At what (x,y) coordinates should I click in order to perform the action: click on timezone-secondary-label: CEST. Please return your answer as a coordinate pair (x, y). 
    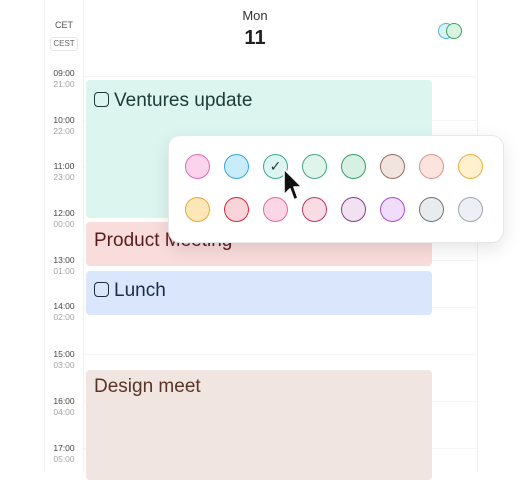
    Looking at the image, I should click on (64, 44).